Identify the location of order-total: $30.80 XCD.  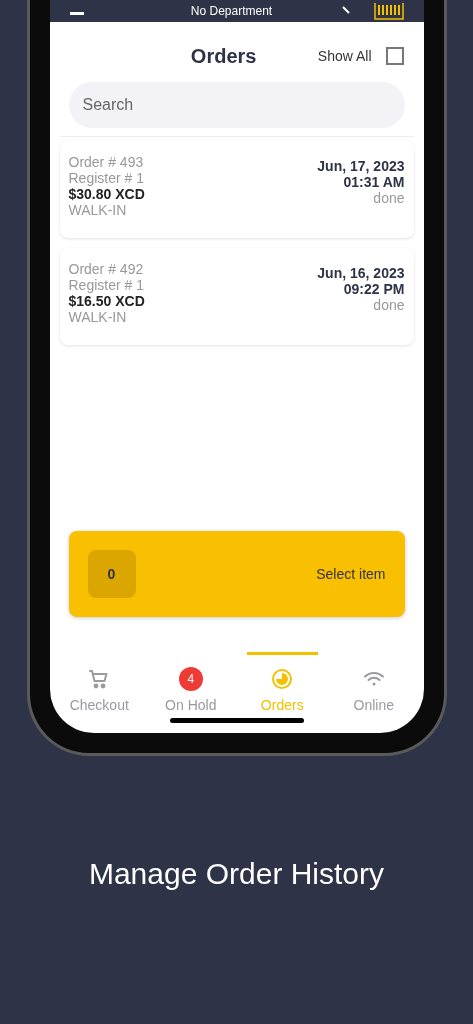
(106, 194).